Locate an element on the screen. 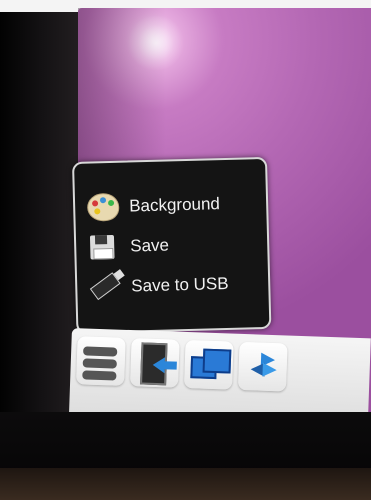 Image resolution: width=371 pixels, height=500 pixels. menu-item-save-to-usb: Save to USB is located at coordinates (158, 286).